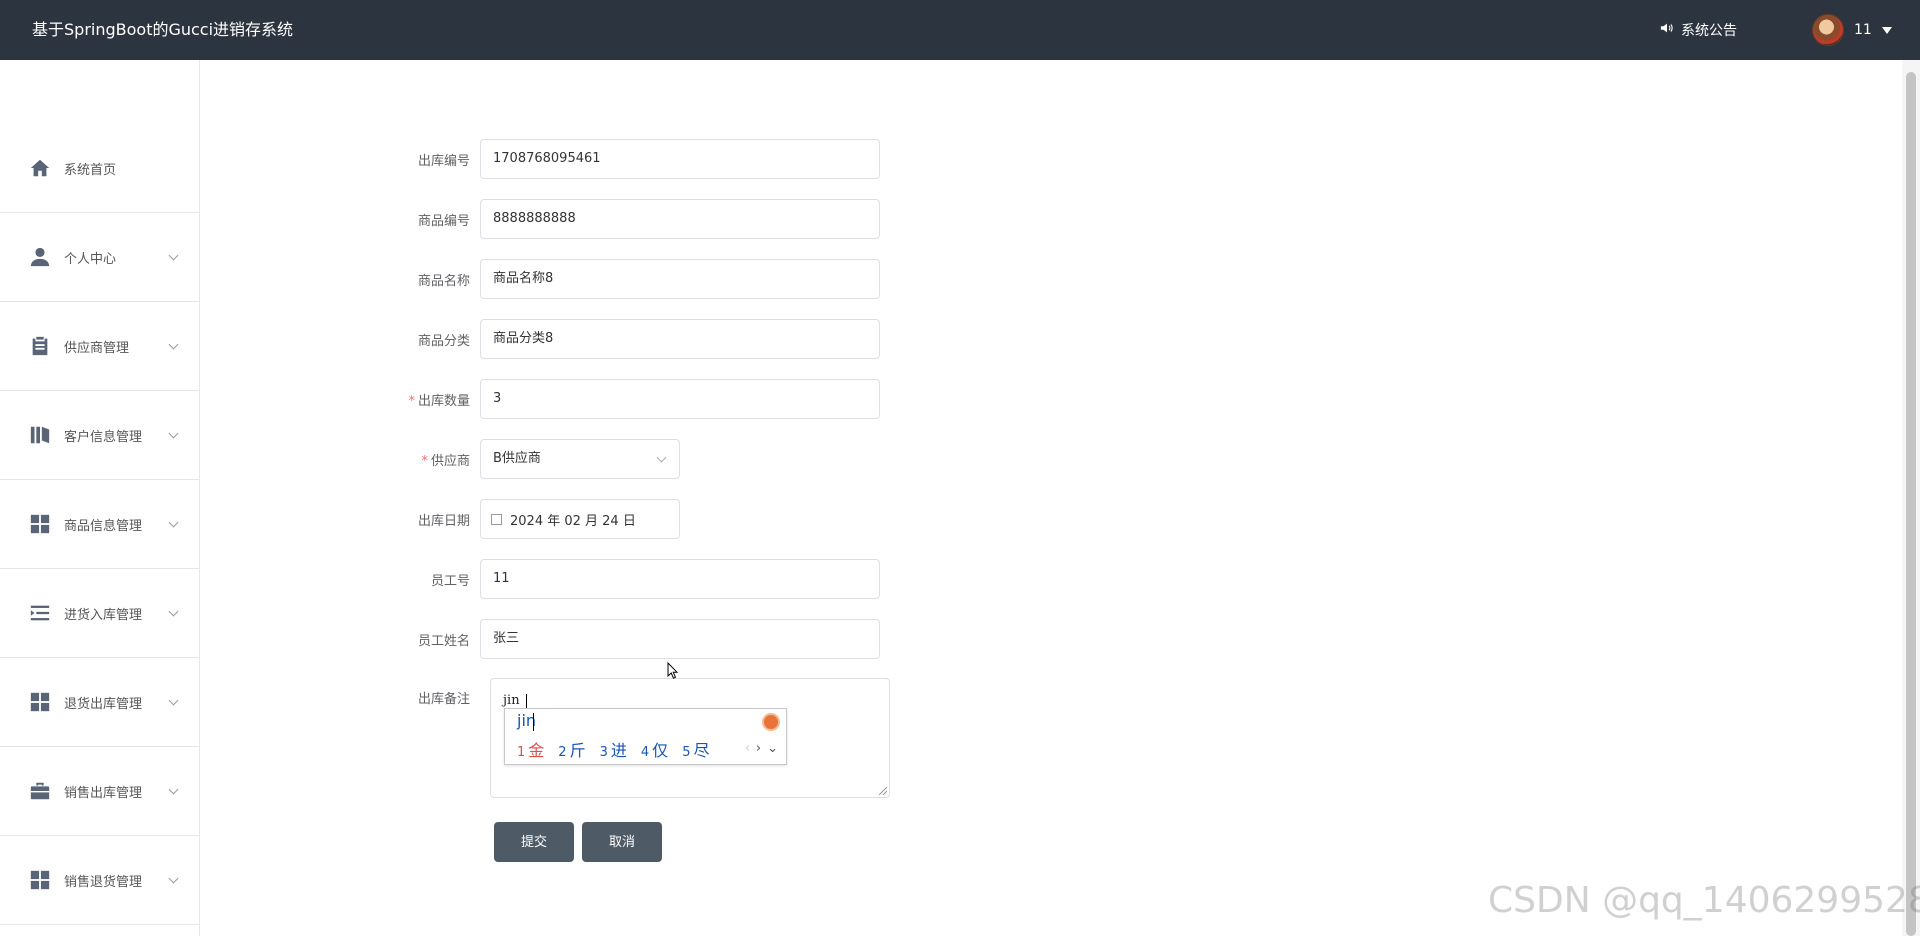  I want to click on product-name-field: 商品名称8, so click(680, 279).